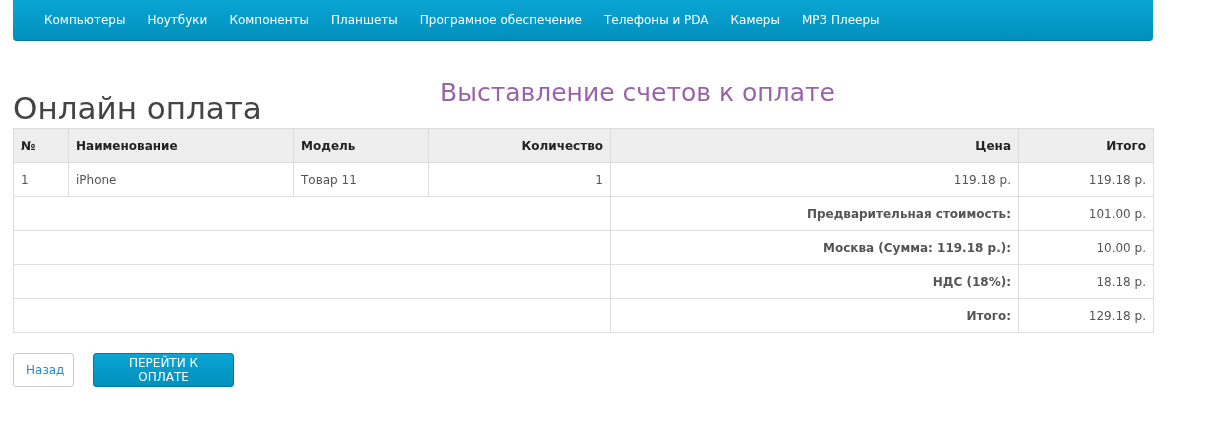 This screenshot has height=439, width=1210. I want to click on column-header: №, so click(41, 145).